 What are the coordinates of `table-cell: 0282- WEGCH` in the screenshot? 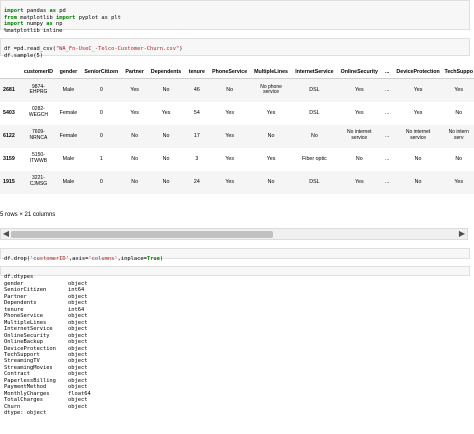 It's located at (38, 112).